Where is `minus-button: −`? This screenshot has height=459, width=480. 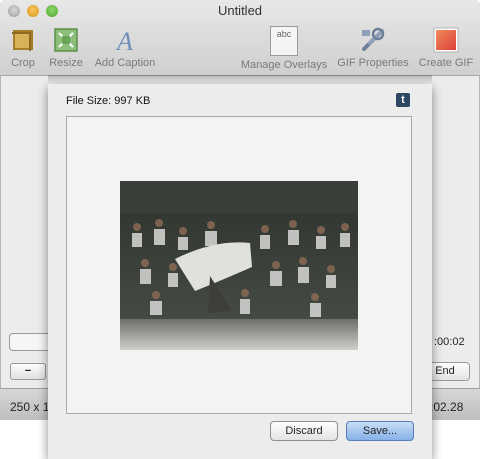
minus-button: − is located at coordinates (28, 371).